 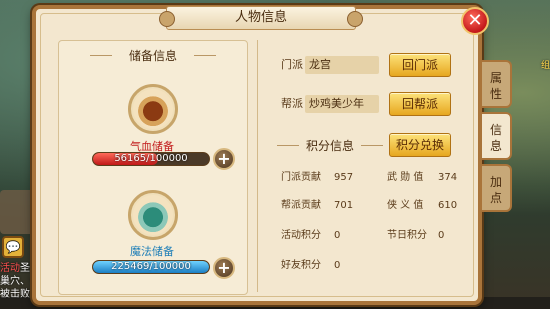 I want to click on hp-potion-bowl-icon, so click(x=153, y=109).